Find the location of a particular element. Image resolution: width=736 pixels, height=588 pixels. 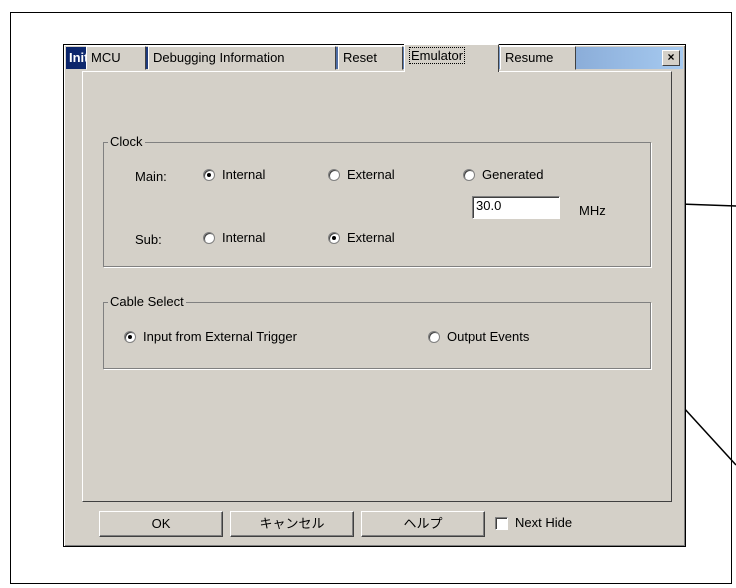

main-external-radio is located at coordinates (334, 175).